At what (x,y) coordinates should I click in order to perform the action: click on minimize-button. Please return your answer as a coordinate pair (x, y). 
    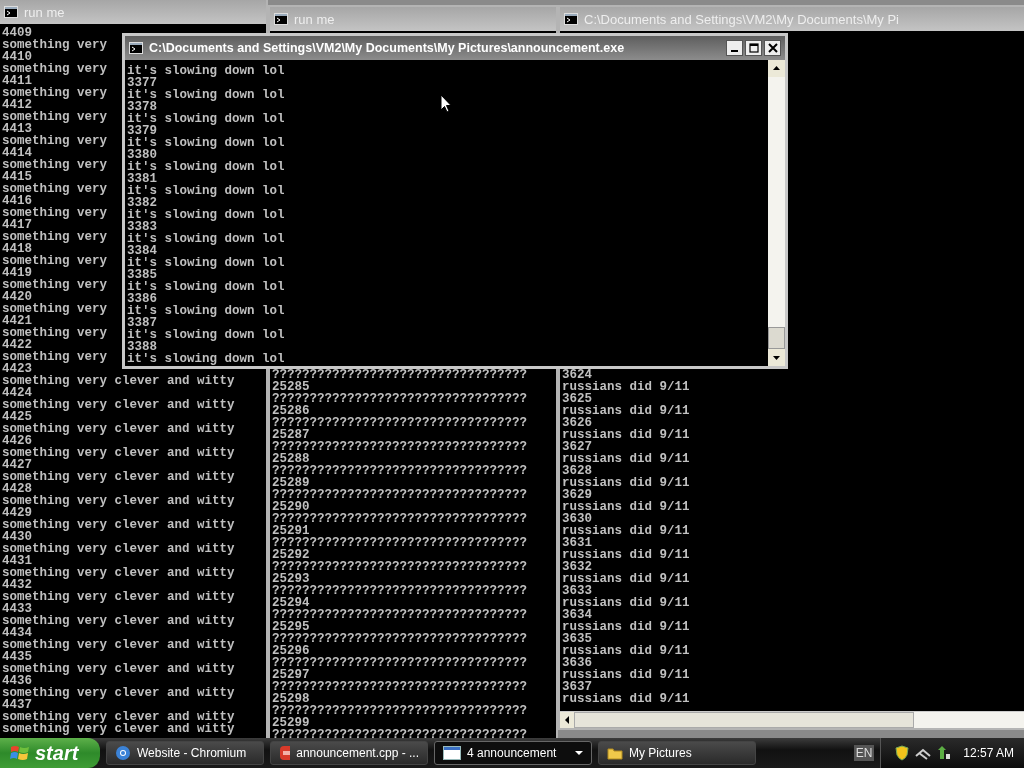
    Looking at the image, I should click on (734, 48).